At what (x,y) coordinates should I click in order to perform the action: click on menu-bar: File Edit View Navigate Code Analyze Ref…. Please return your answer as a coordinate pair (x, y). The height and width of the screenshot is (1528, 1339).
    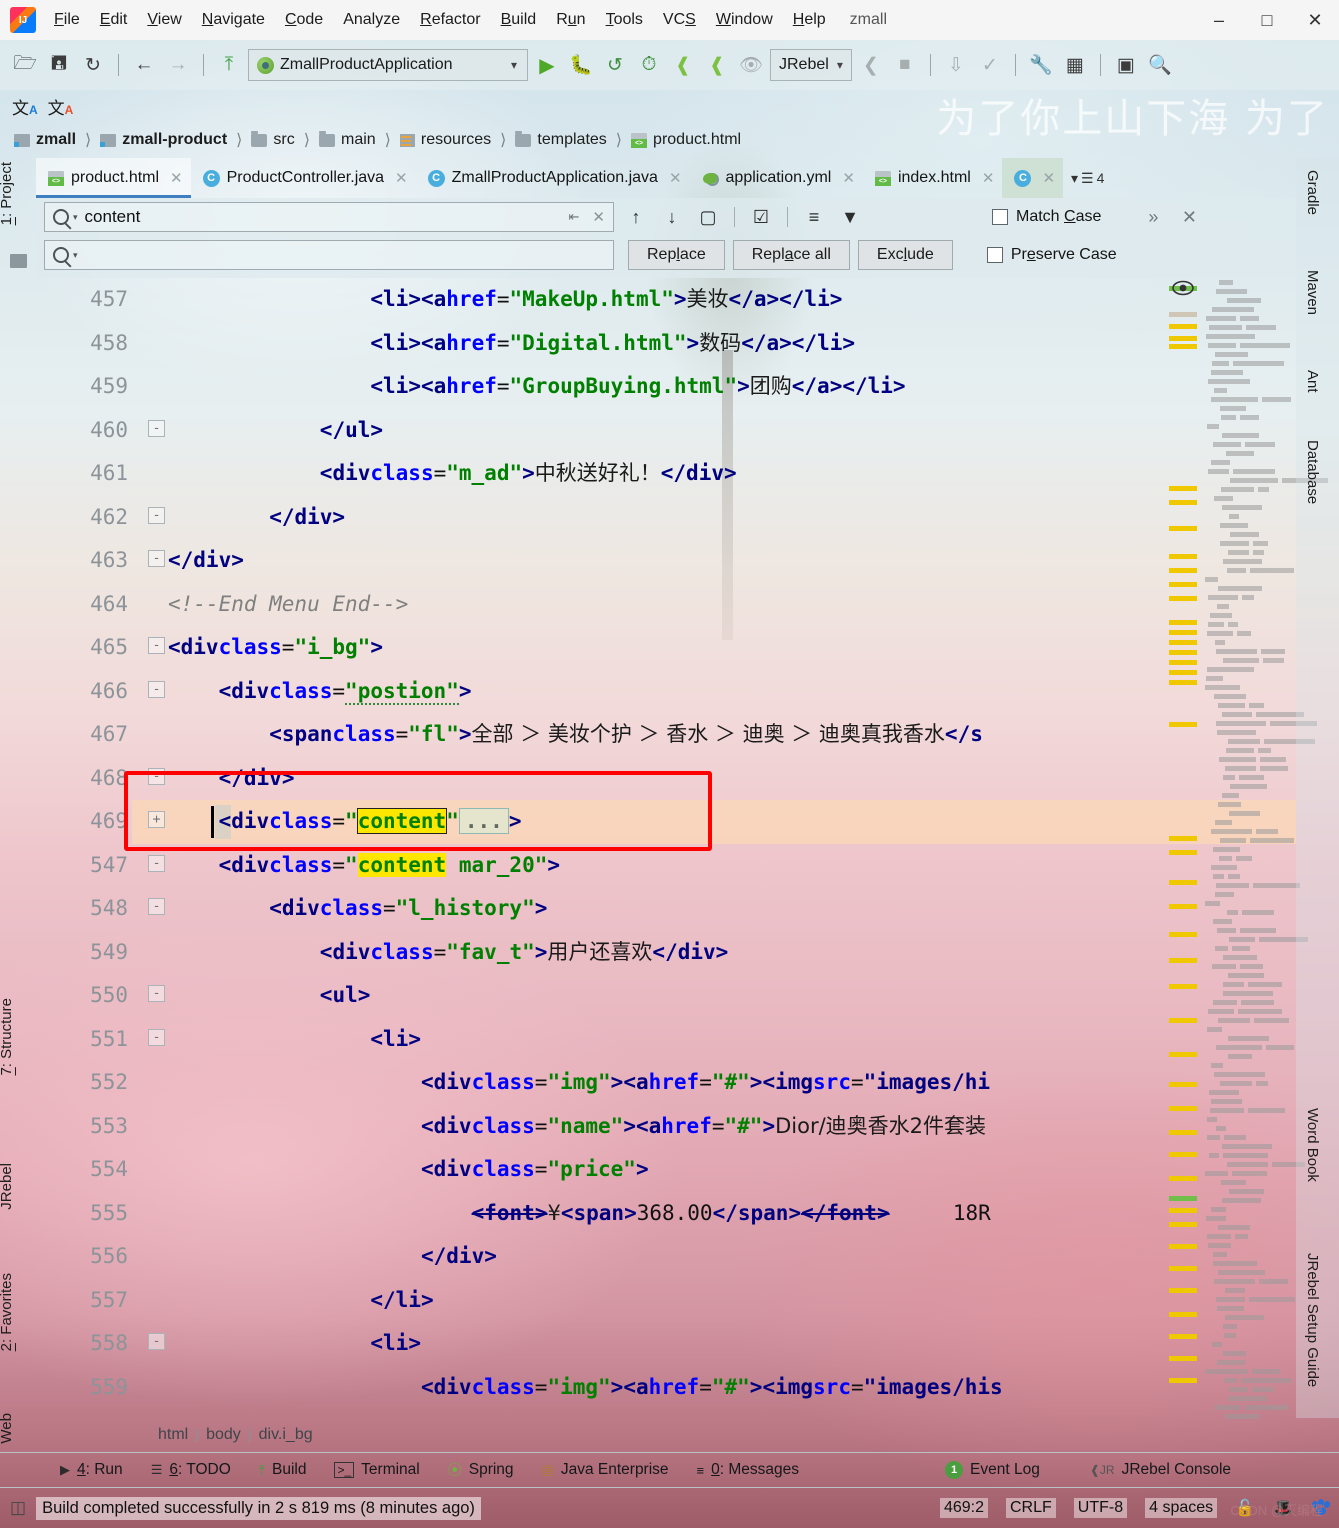
    Looking at the image, I should click on (440, 20).